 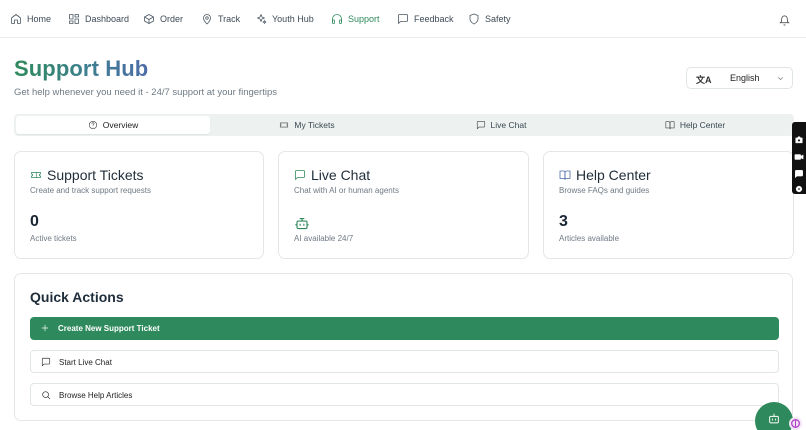 What do you see at coordinates (314, 125) in the screenshot?
I see `tab-label: My Tickets` at bounding box center [314, 125].